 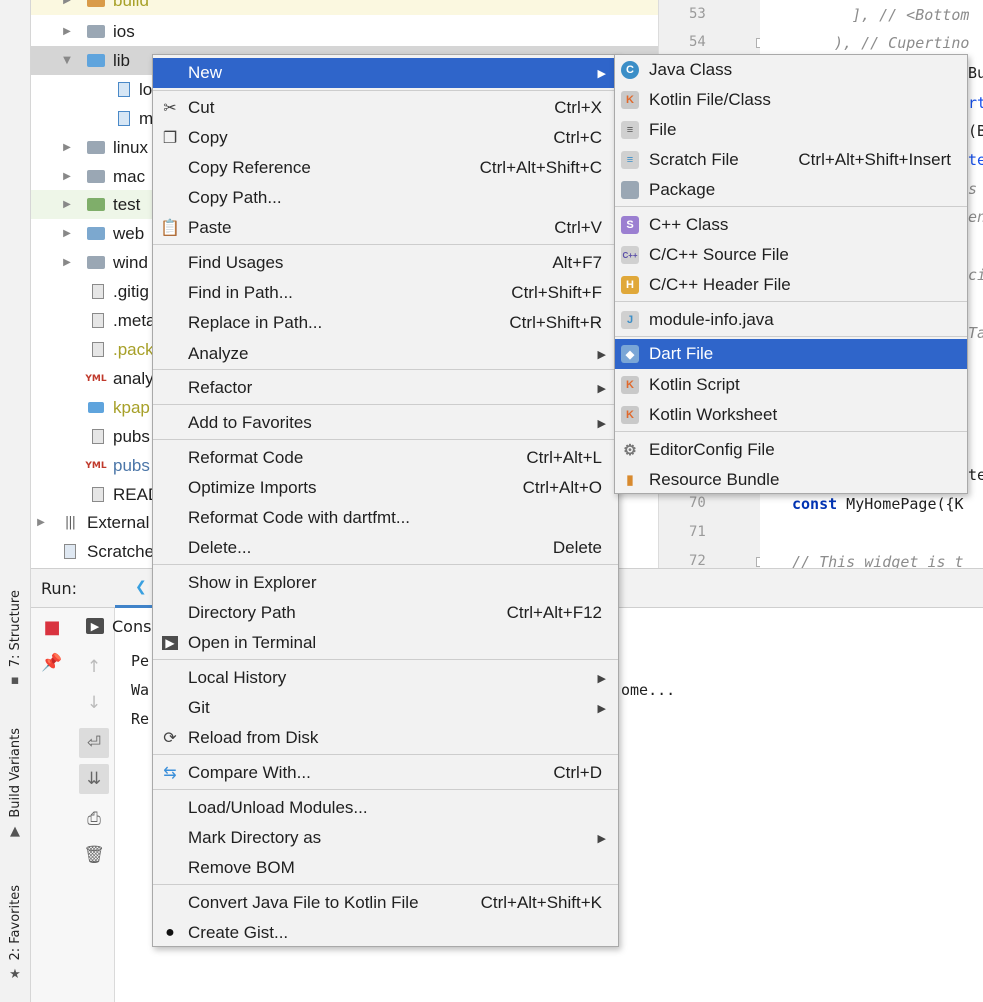 I want to click on yml-file-icon: YML, so click(x=96, y=465).